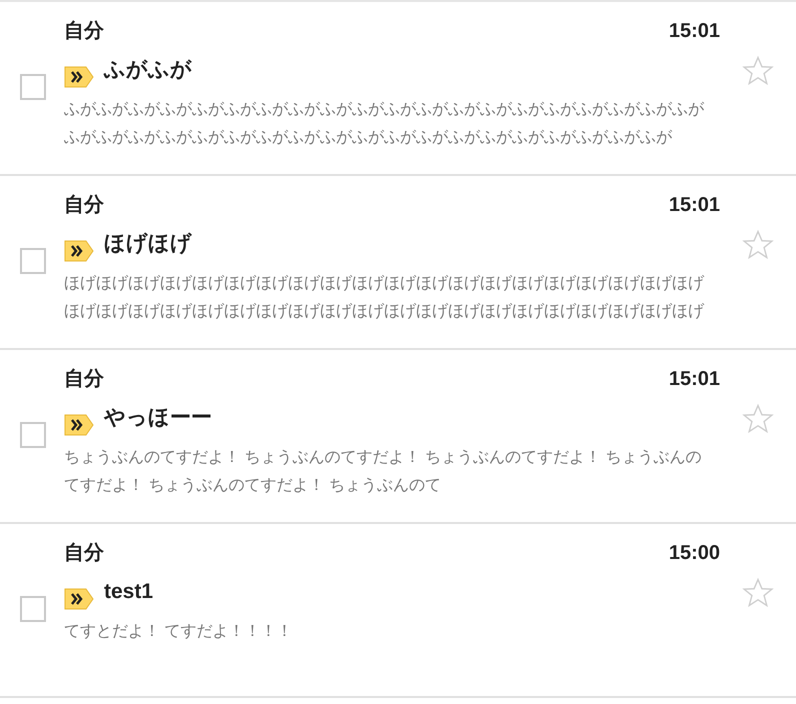  I want to click on message-subject: ほげほげ, so click(148, 244).